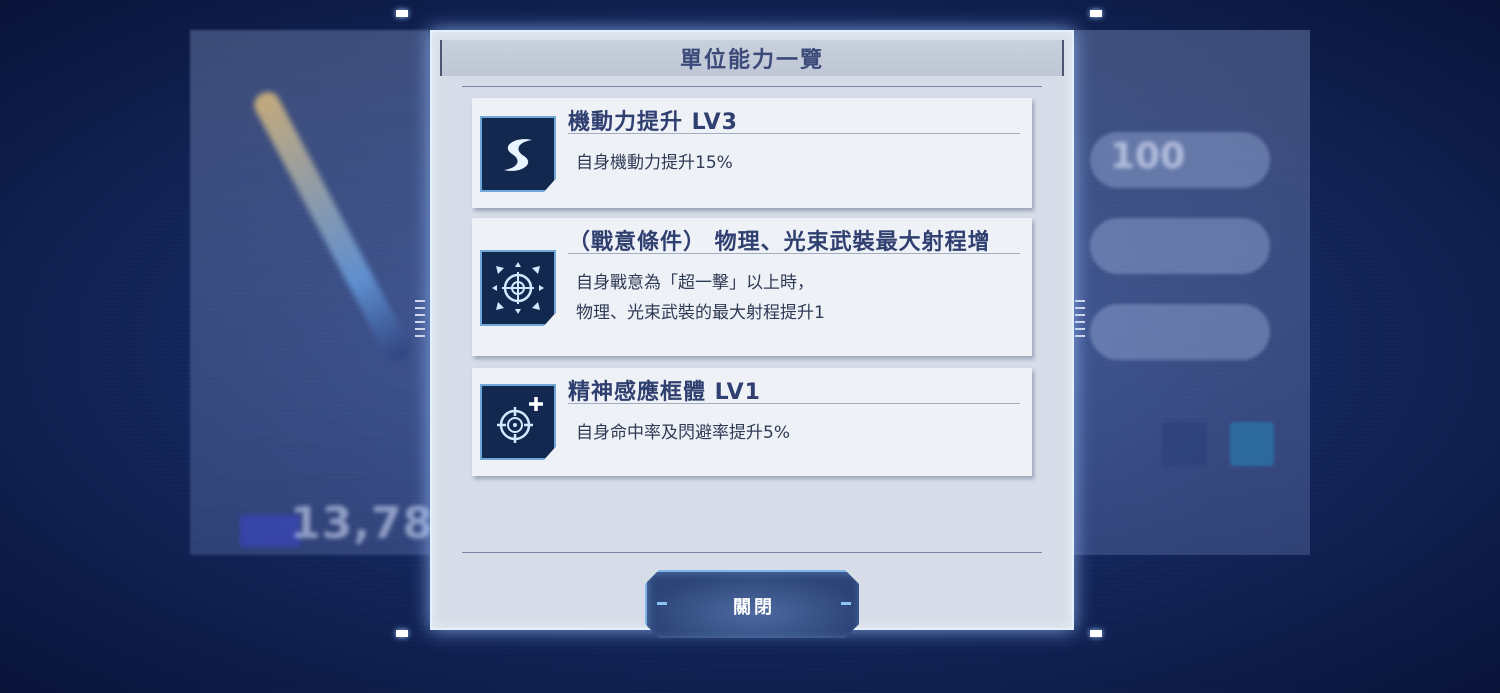  Describe the element at coordinates (420, 320) in the screenshot. I see `frame-side-ticks-left` at that location.